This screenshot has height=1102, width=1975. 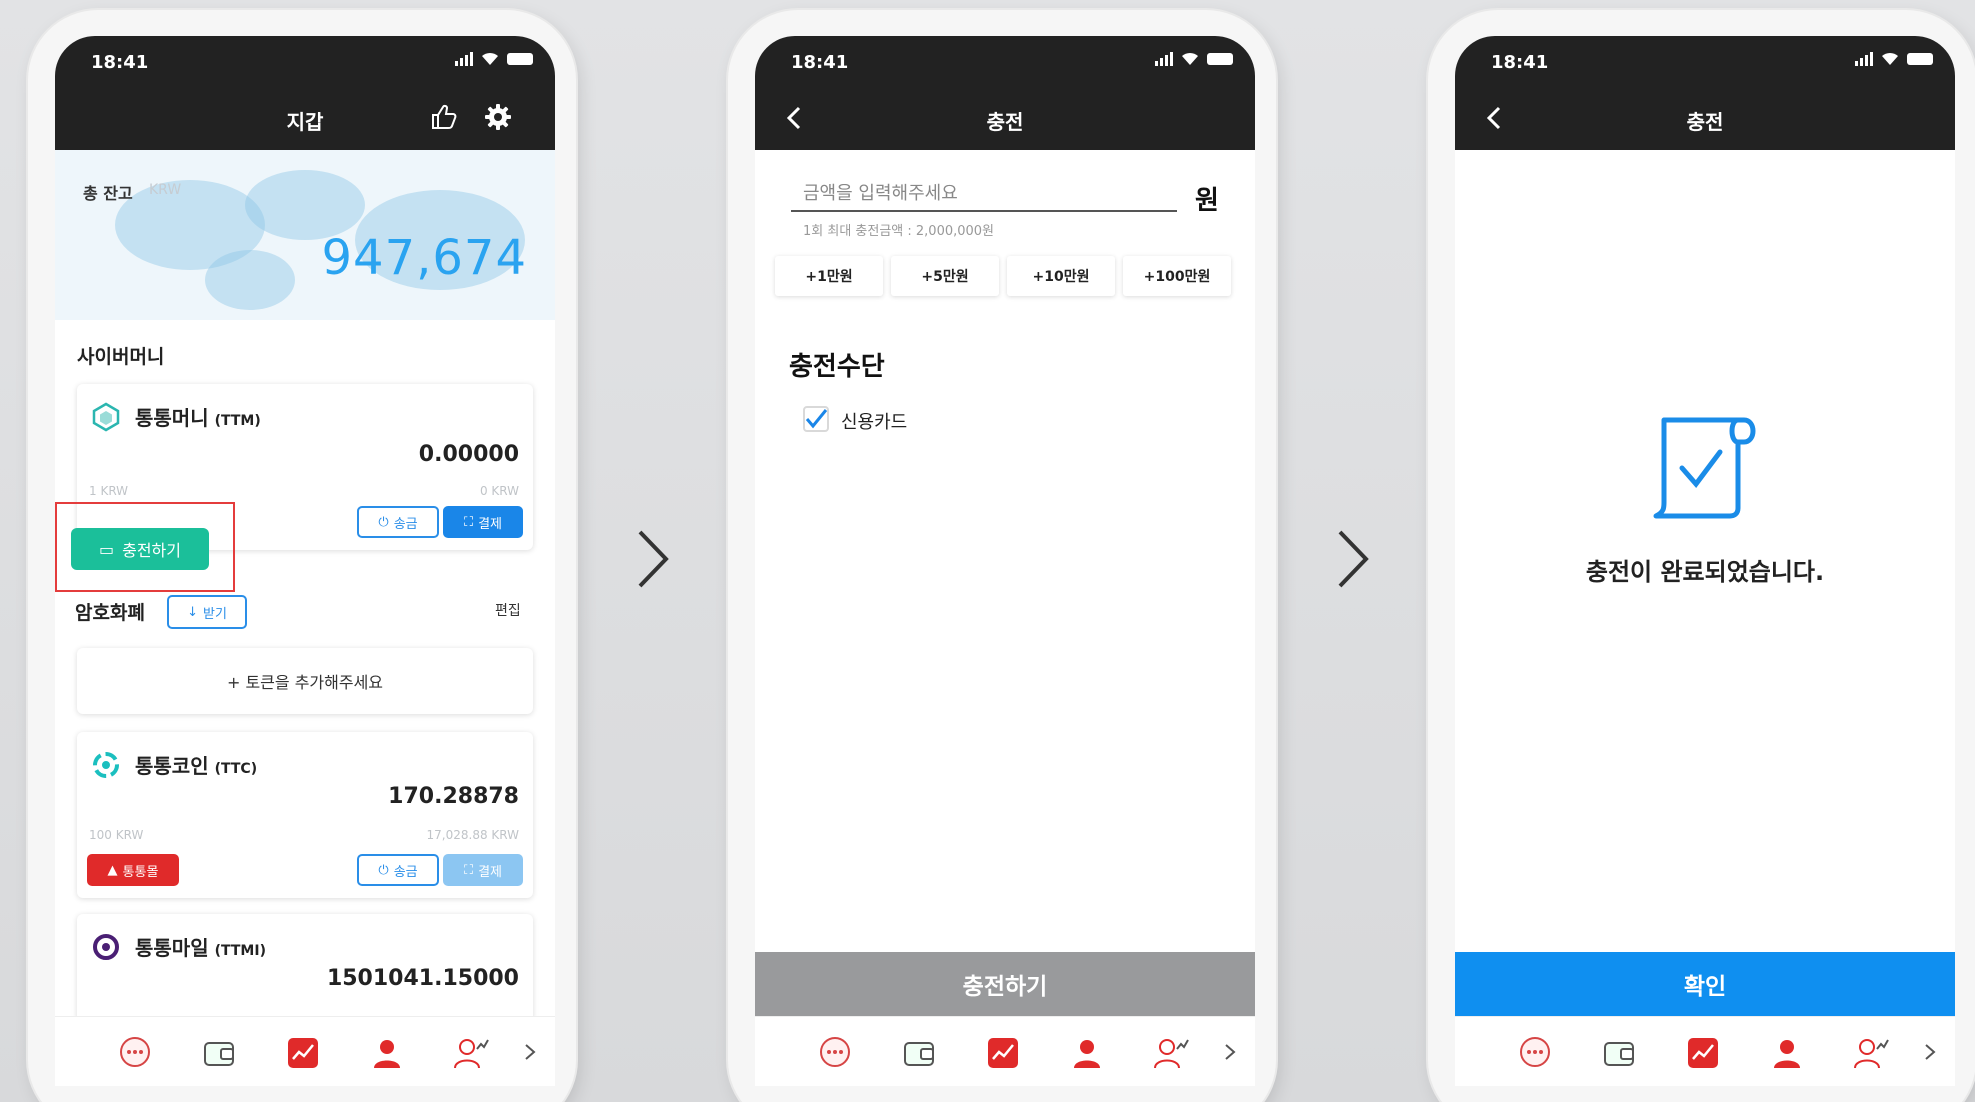 I want to click on ttm-krw: 0 KRW, so click(x=499, y=491).